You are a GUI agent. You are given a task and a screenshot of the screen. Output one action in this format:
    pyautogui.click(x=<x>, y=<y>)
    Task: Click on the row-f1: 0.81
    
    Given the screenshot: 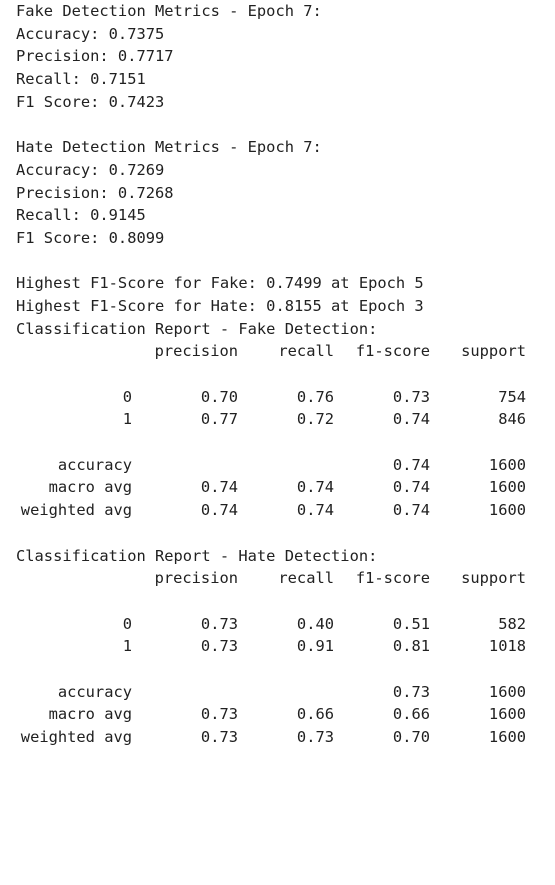 What is the action you would take?
    pyautogui.click(x=411, y=646)
    